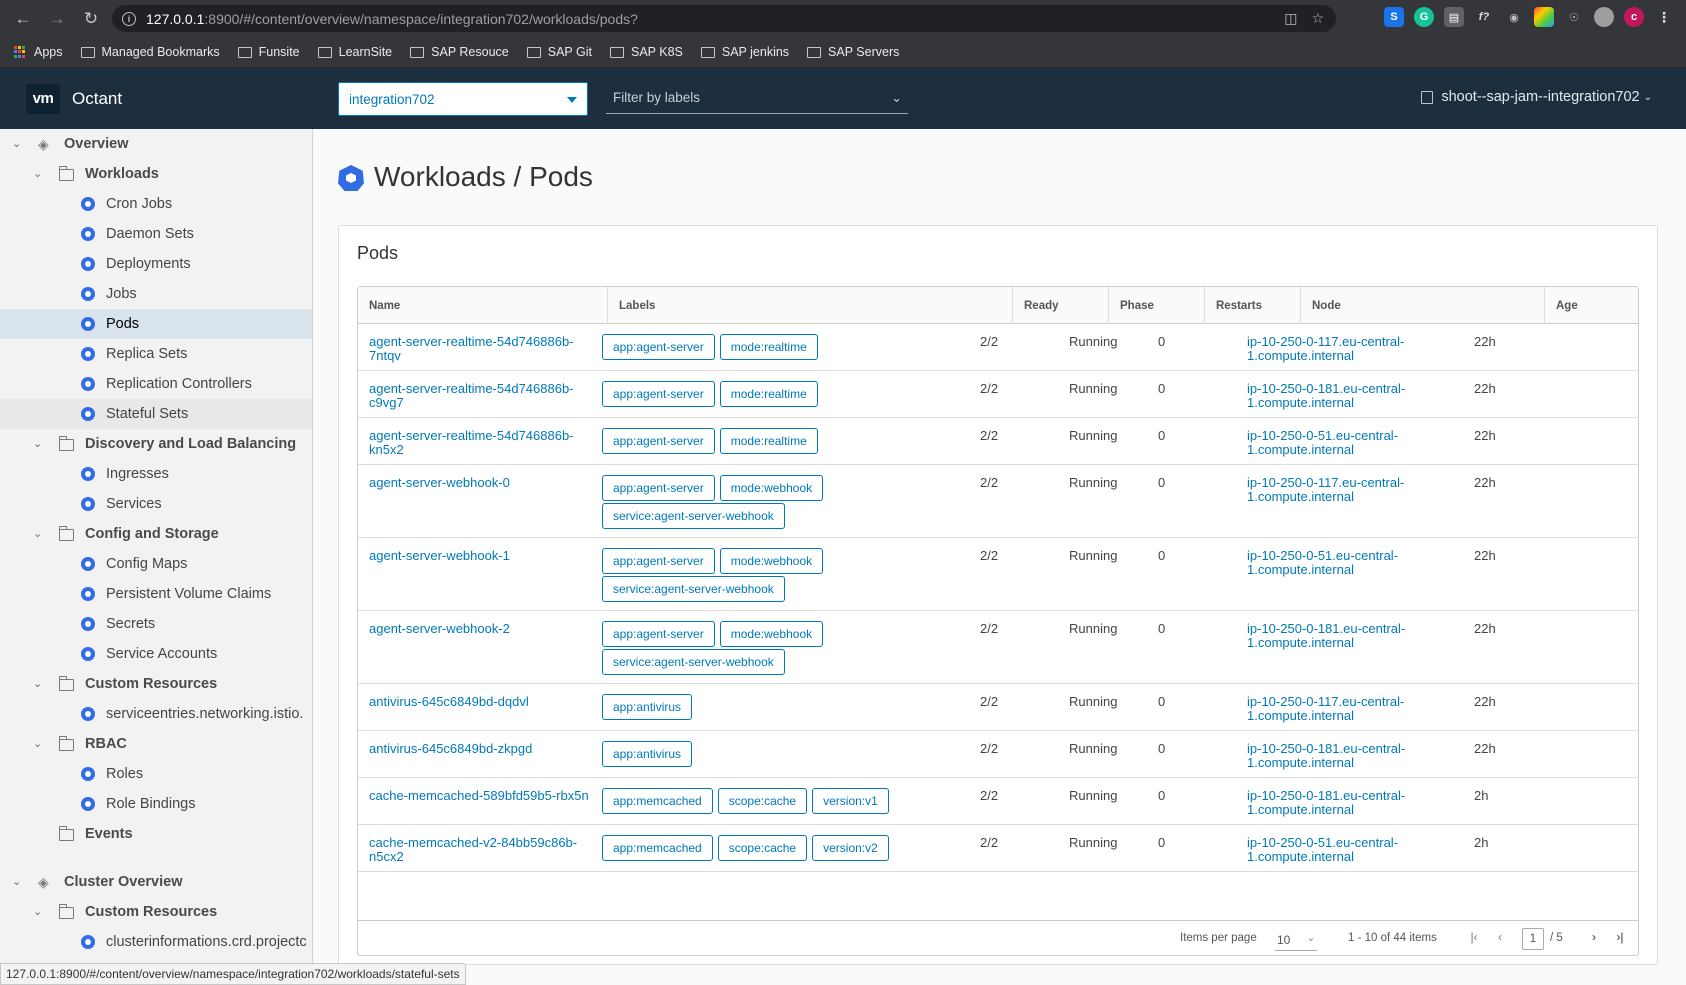 The width and height of the screenshot is (1686, 985). Describe the element at coordinates (1423, 305) in the screenshot. I see `column-header-node: Node` at that location.